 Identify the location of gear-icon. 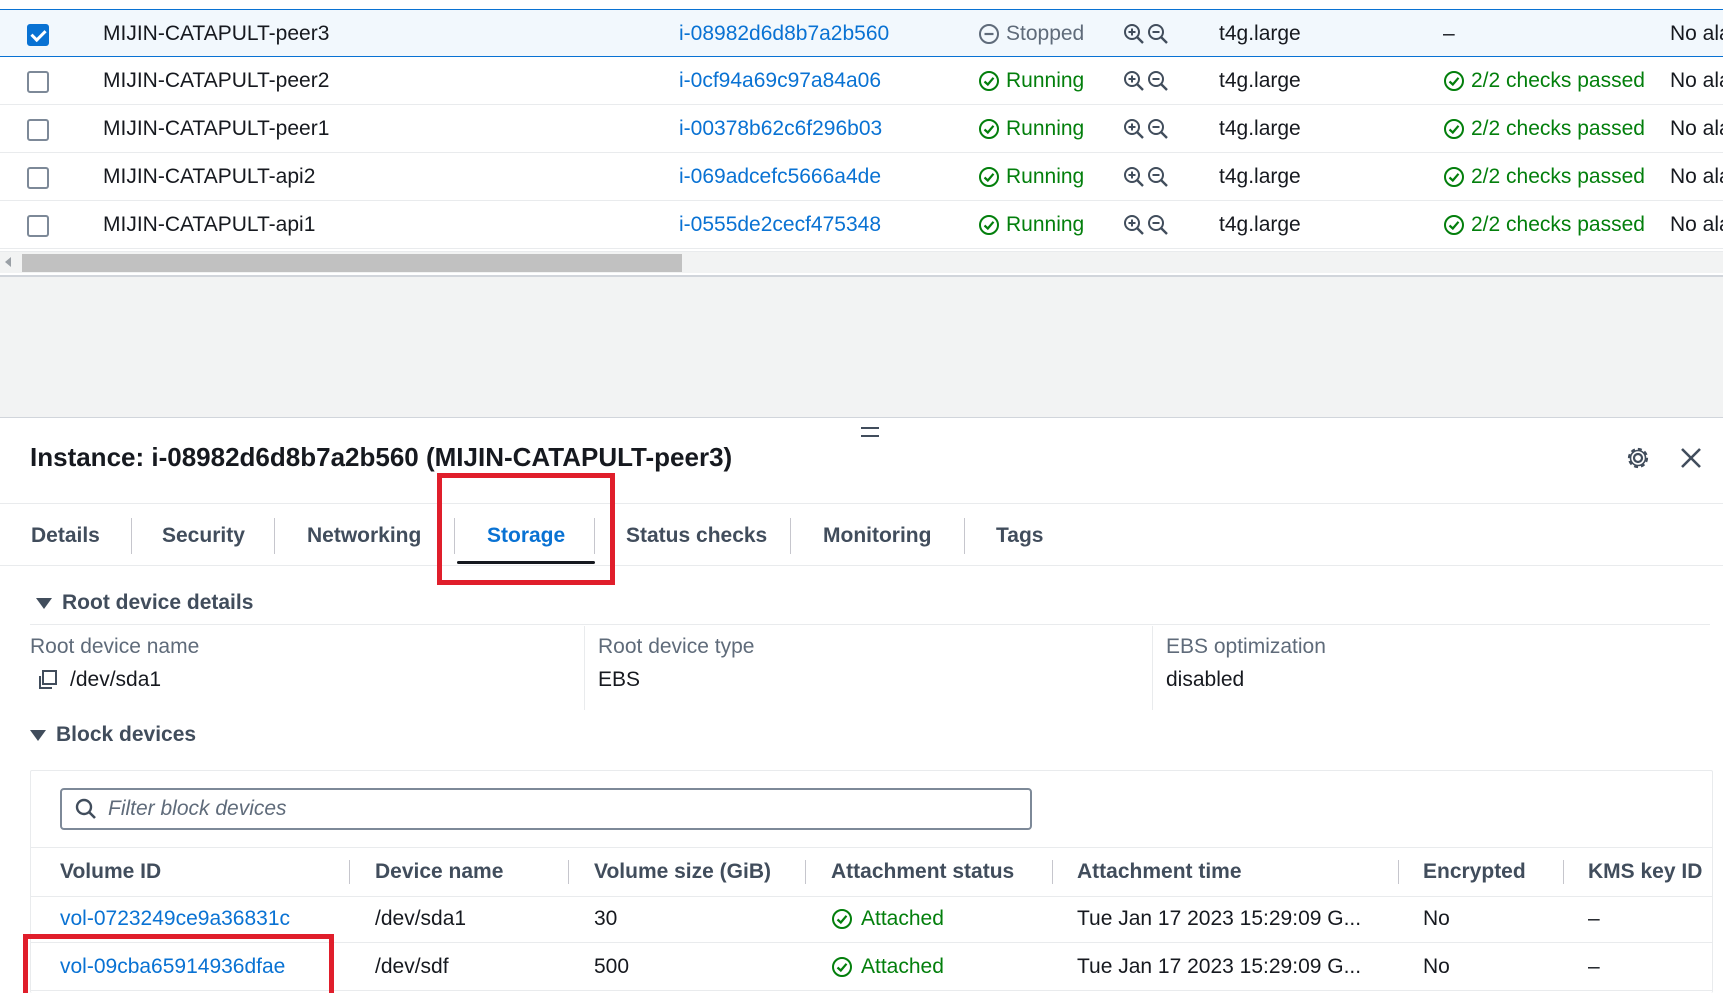
(1638, 458).